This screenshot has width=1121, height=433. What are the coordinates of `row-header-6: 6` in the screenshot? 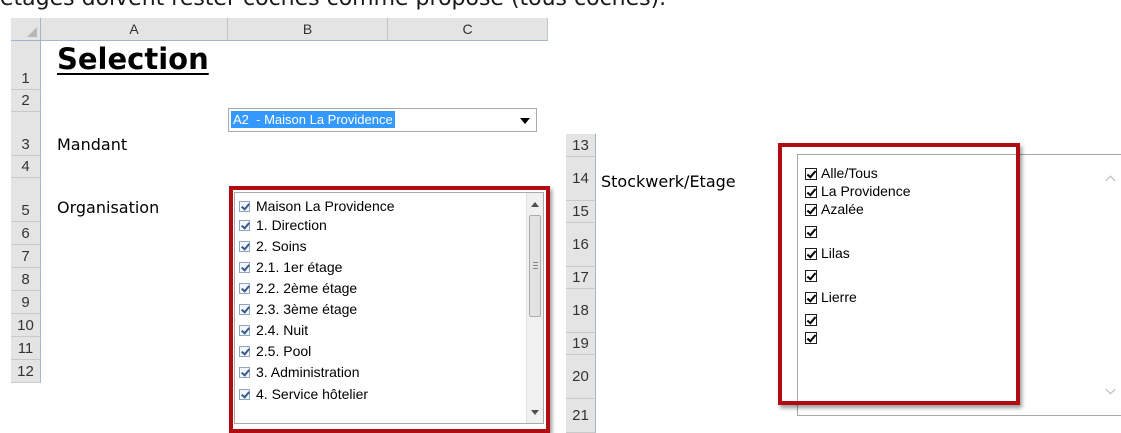 It's located at (26, 233).